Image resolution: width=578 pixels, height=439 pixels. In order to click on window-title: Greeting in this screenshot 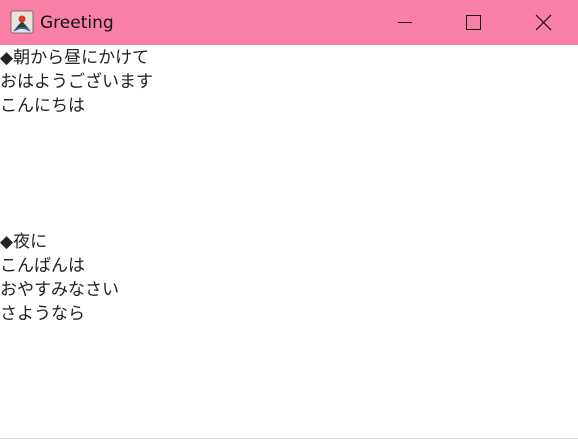, I will do `click(77, 23)`.